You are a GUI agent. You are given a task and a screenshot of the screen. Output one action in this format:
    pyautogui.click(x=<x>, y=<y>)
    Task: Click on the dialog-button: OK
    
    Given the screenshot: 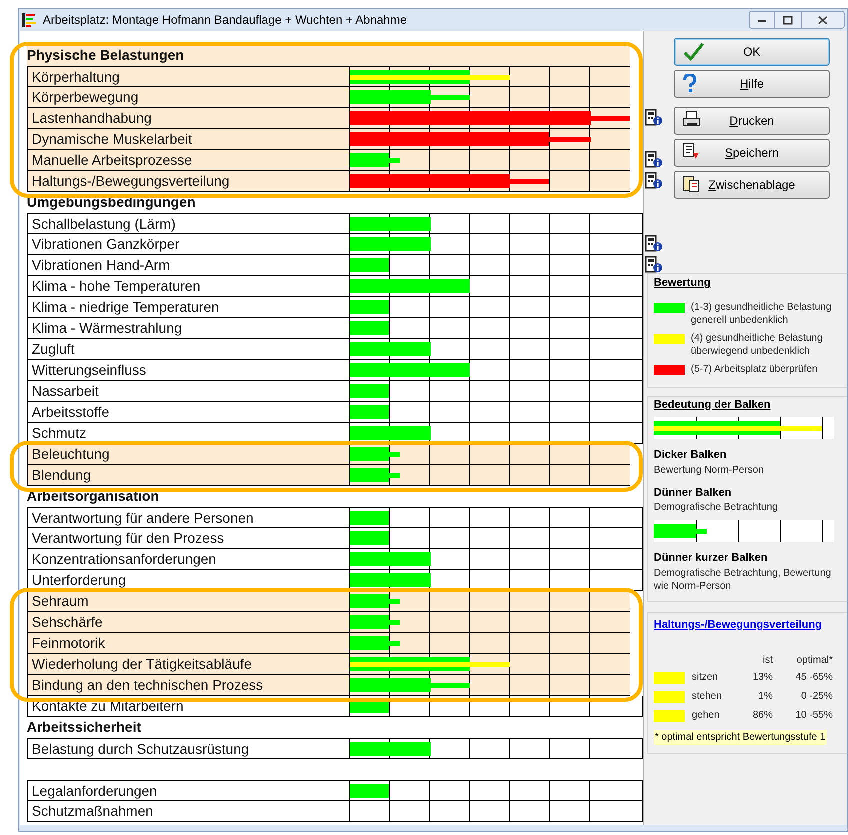 What is the action you would take?
    pyautogui.click(x=752, y=52)
    